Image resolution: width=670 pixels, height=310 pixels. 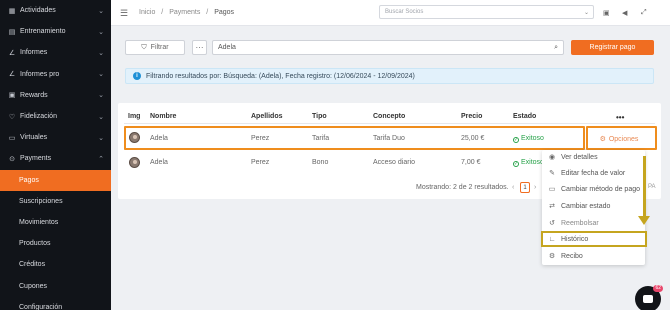 I want to click on highlight-row, so click(x=354, y=138).